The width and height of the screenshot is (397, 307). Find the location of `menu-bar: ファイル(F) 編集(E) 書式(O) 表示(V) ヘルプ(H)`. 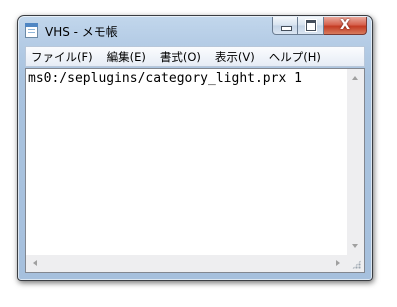

menu-bar: ファイル(F) 編集(E) 書式(O) 表示(V) ヘルプ(H) is located at coordinates (195, 56).